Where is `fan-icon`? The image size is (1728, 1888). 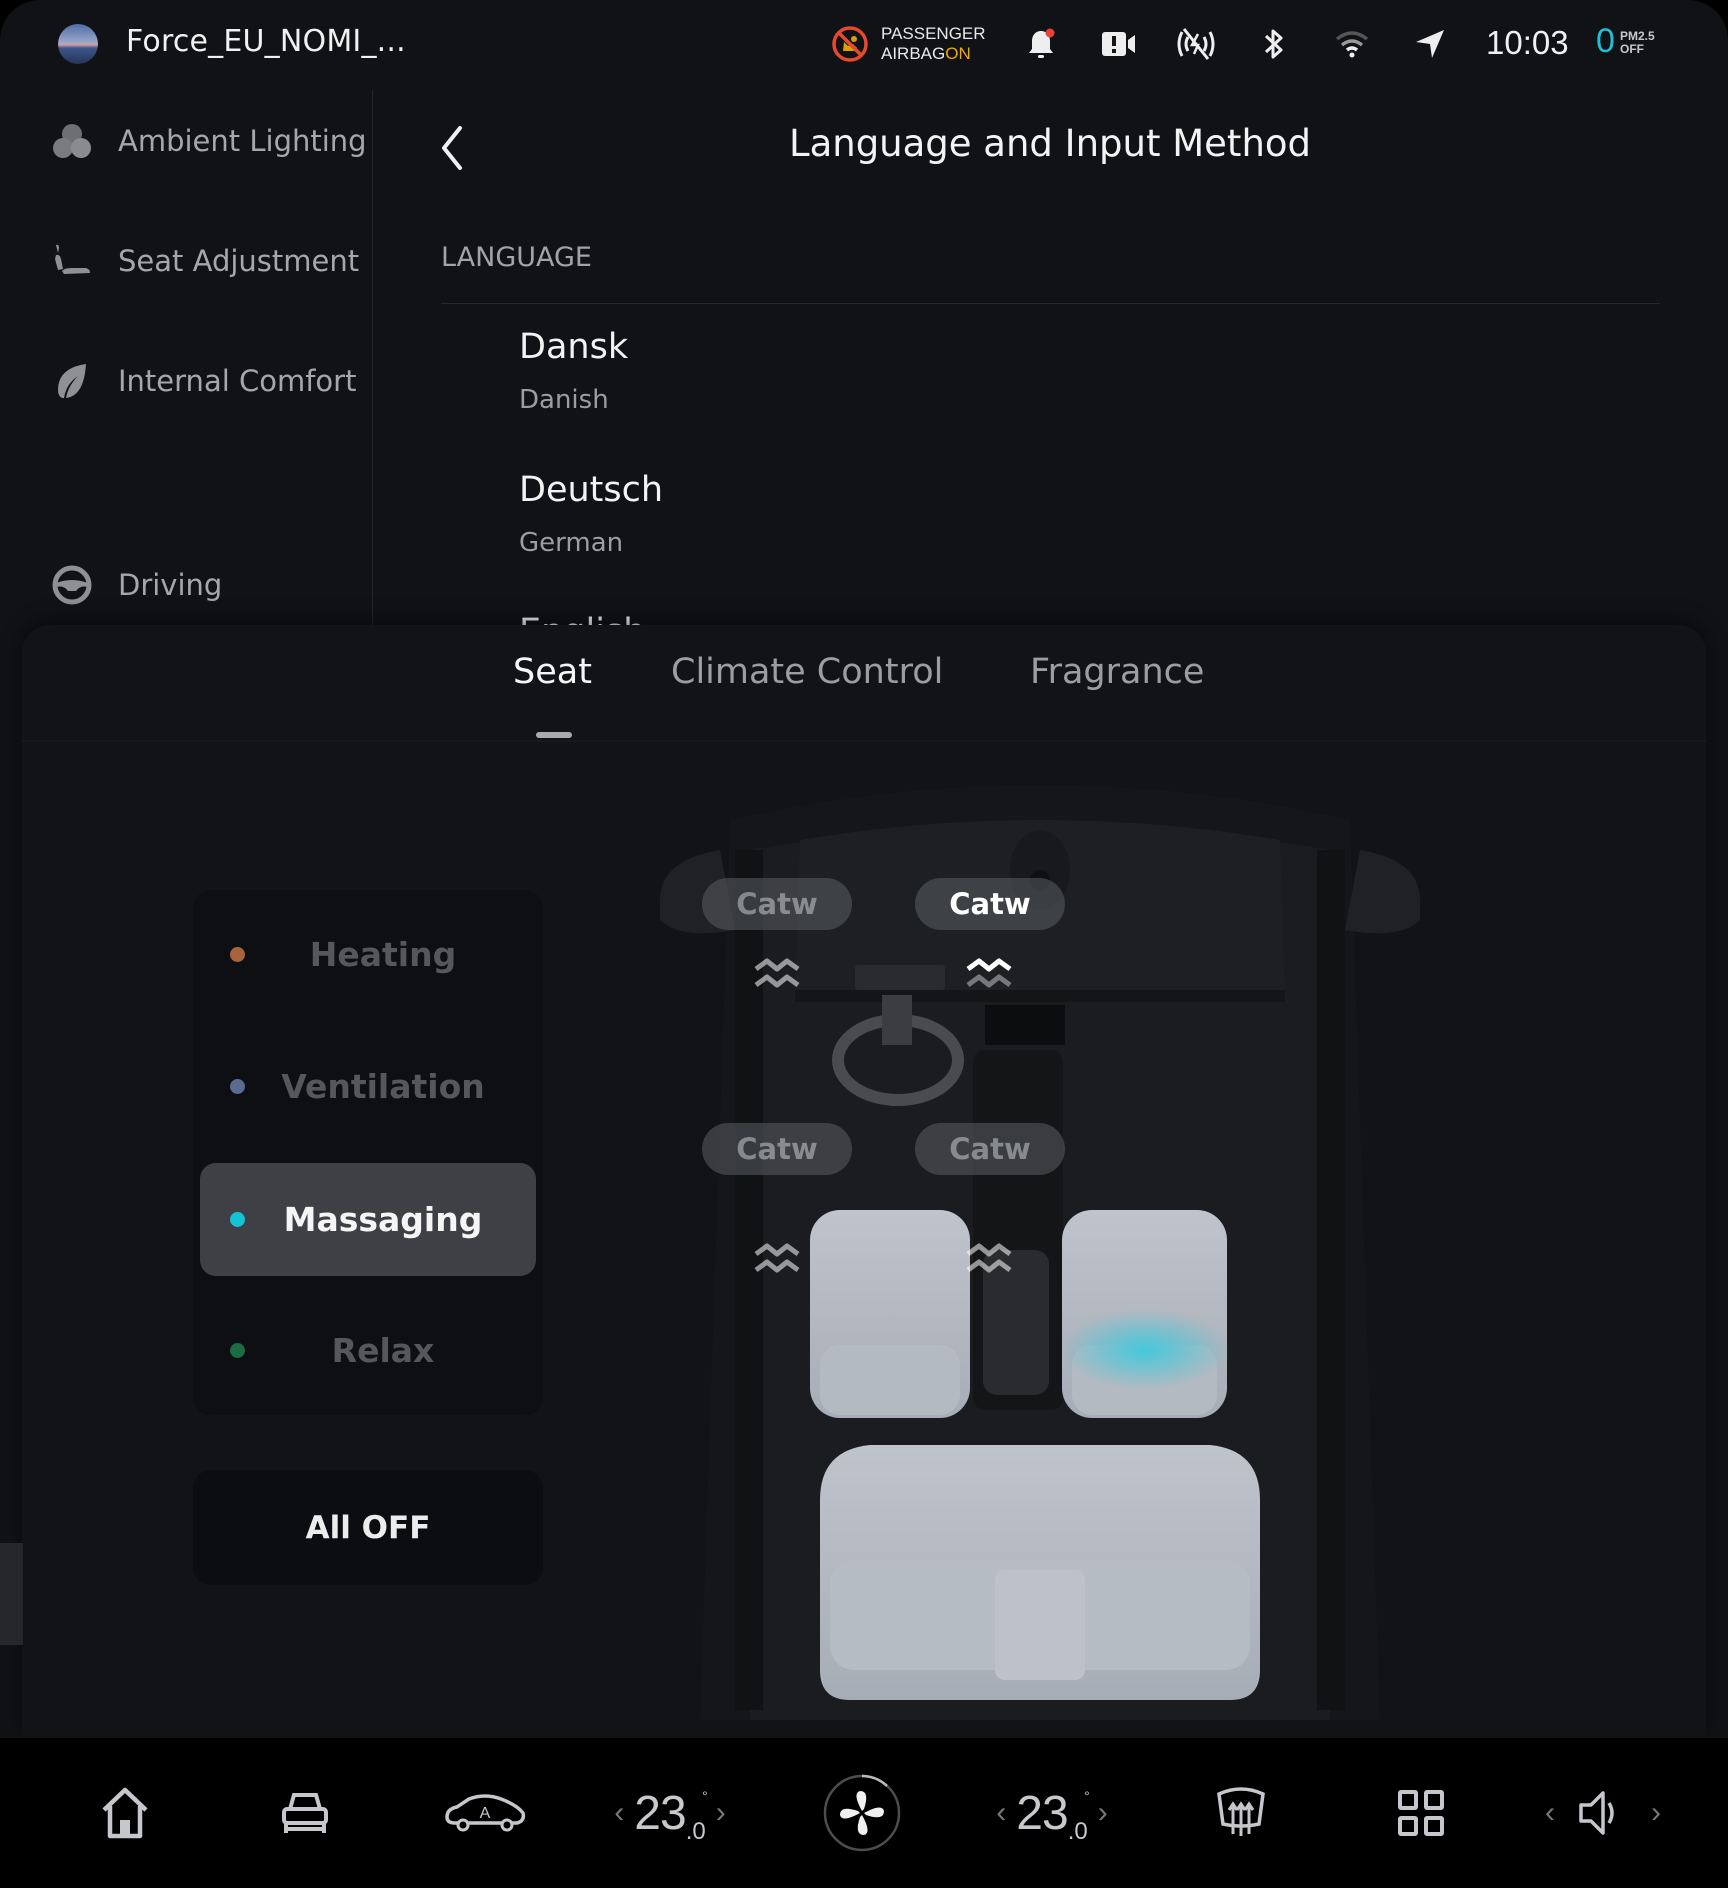 fan-icon is located at coordinates (862, 1813).